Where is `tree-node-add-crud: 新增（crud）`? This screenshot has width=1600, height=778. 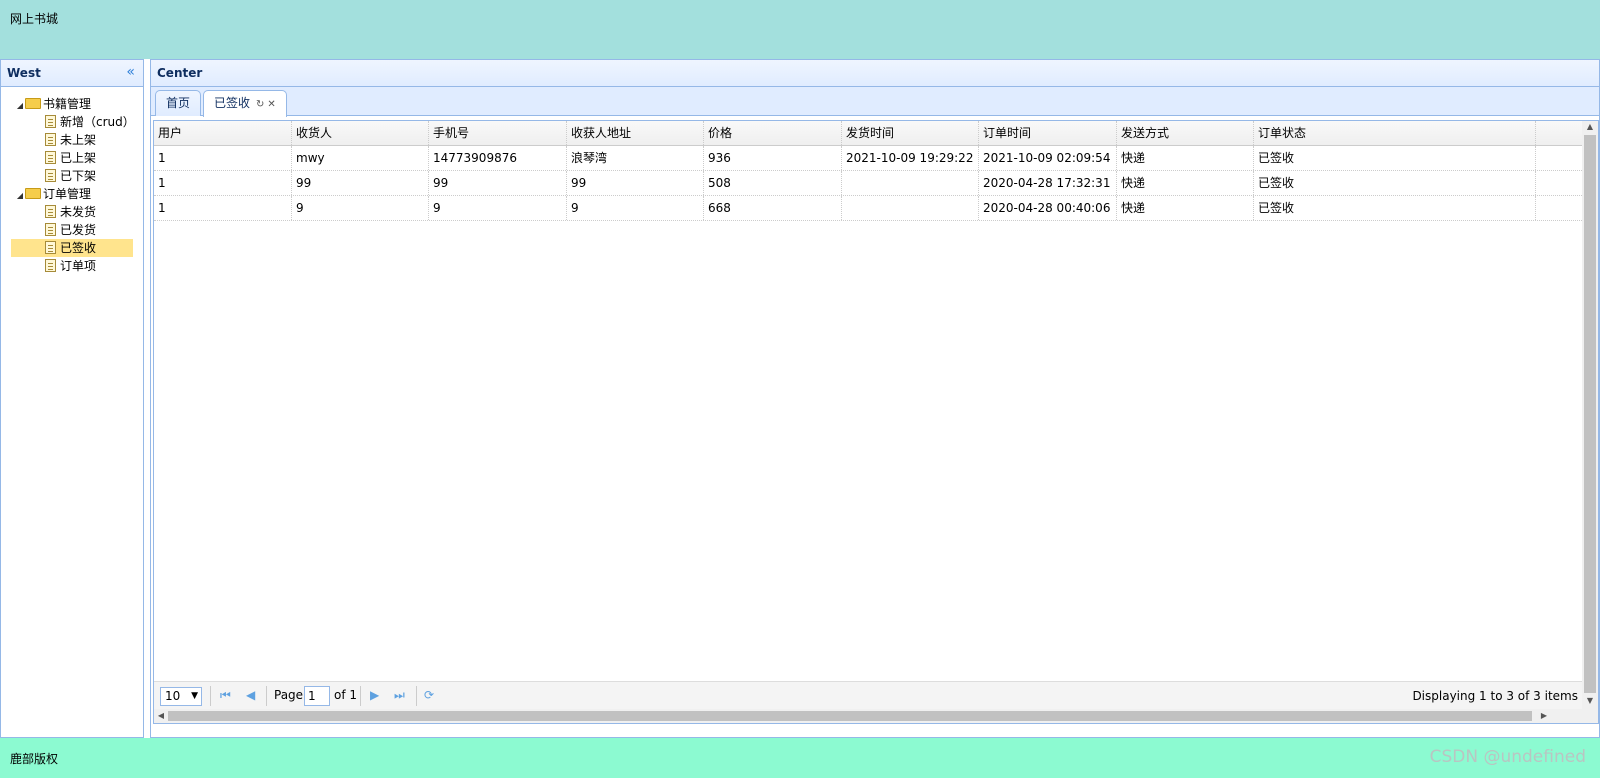
tree-node-add-crud: 新增（crud） is located at coordinates (72, 122).